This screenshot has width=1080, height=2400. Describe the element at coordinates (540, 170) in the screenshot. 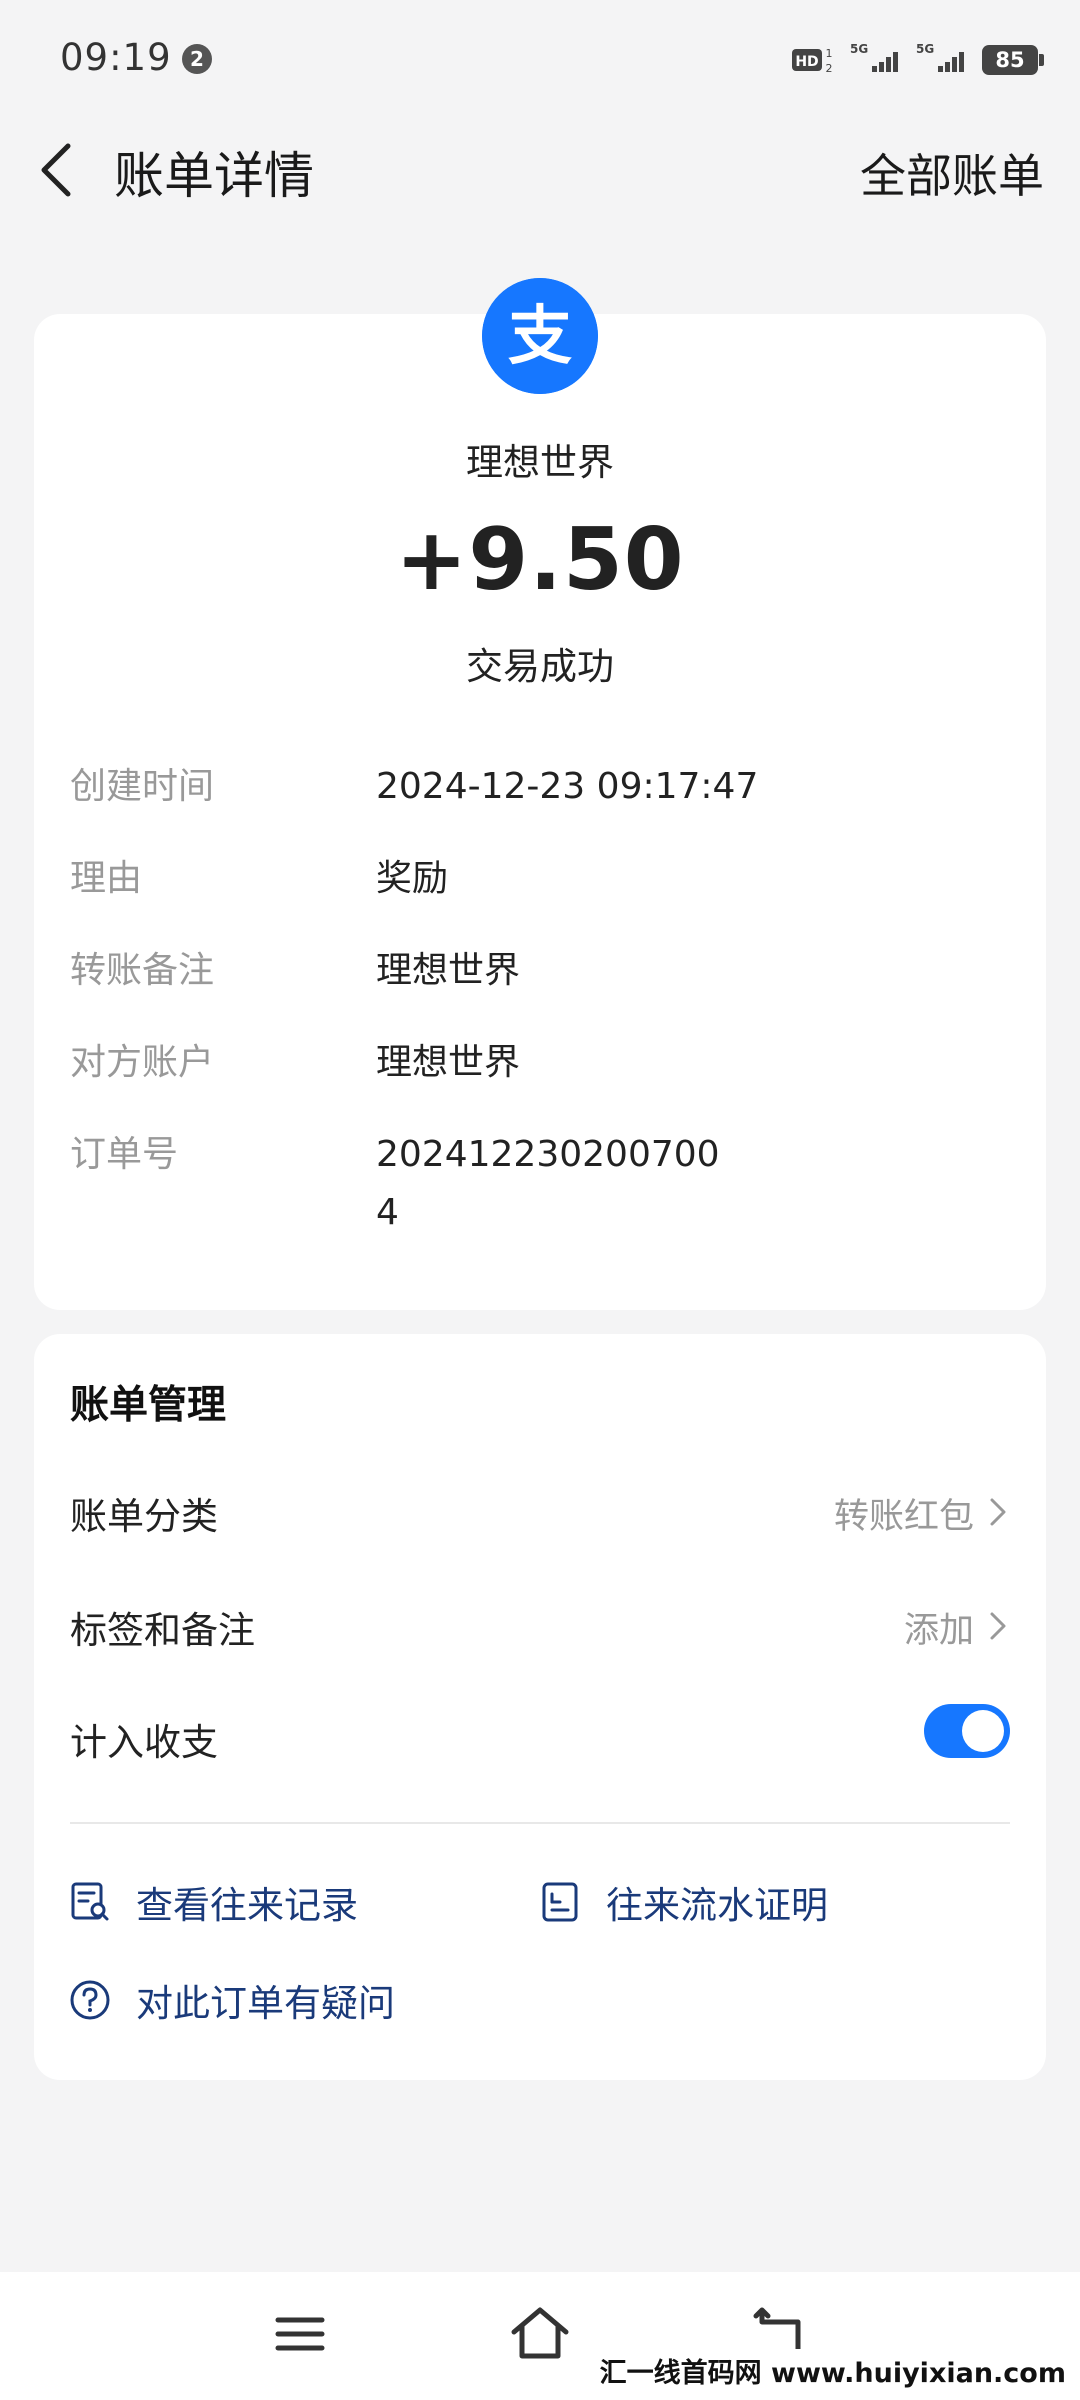

I see `header: 账单详情 全部账单` at that location.